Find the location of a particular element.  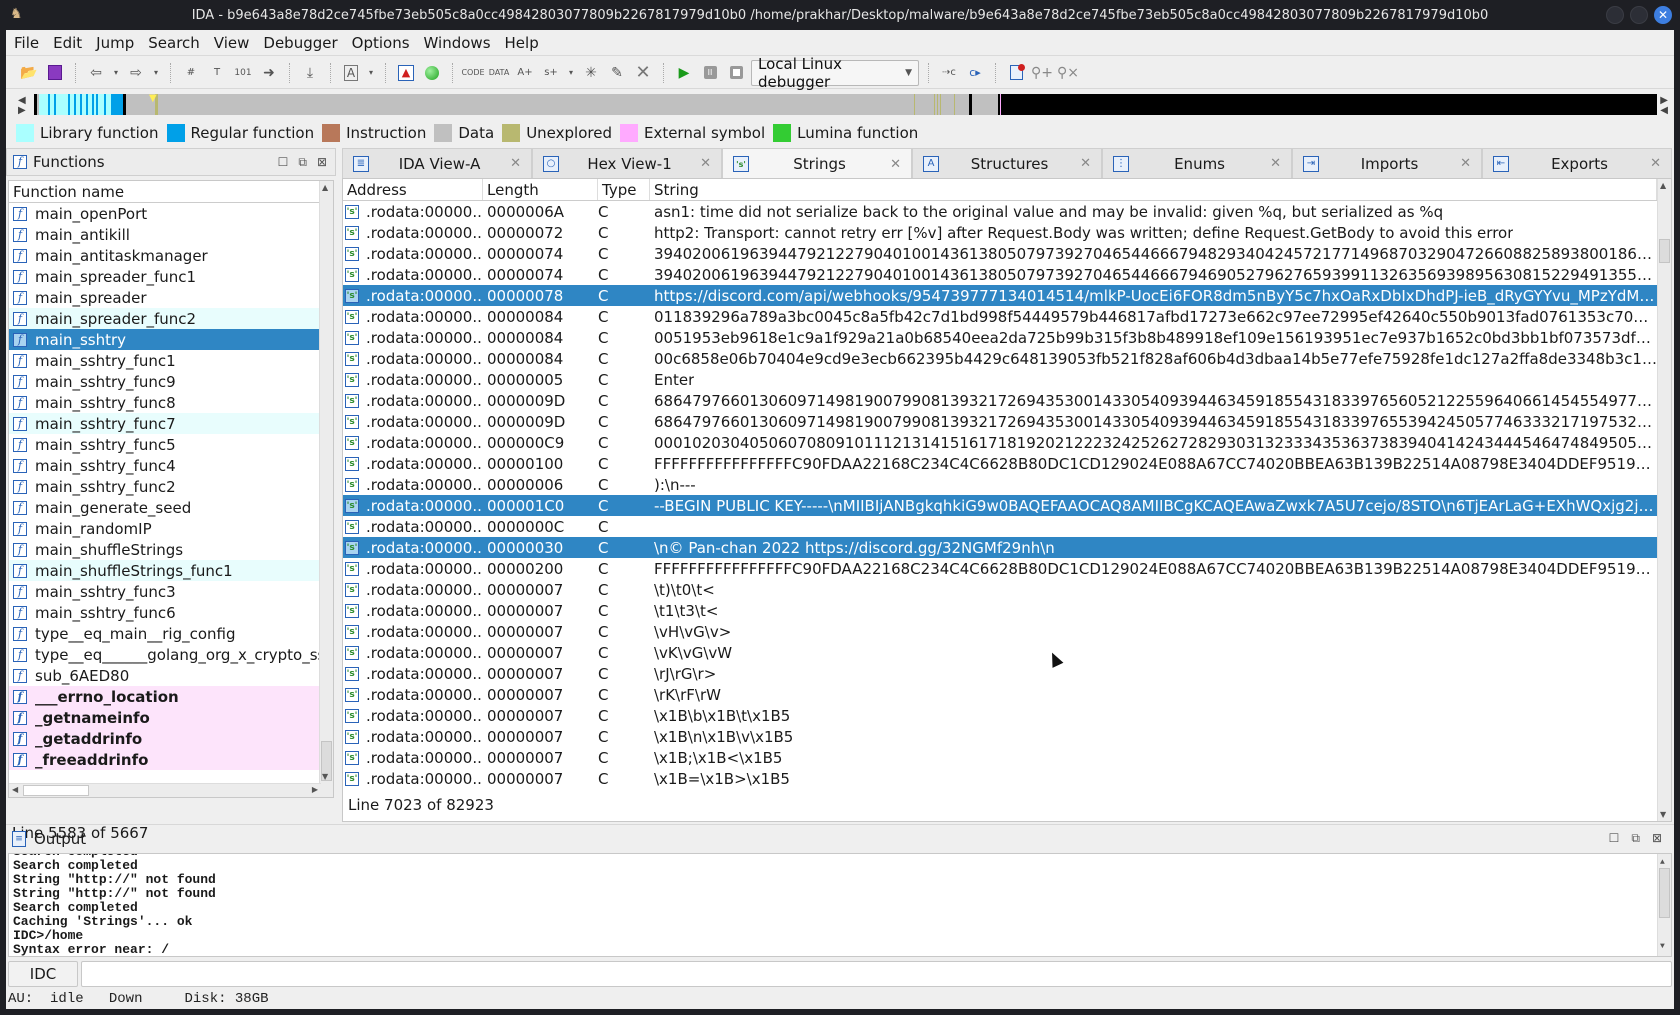

save-icon is located at coordinates (55, 73).